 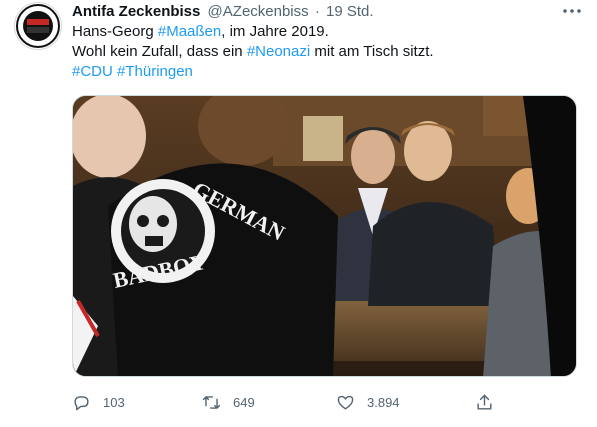 What do you see at coordinates (155, 71) in the screenshot?
I see `hashtag-thueringen: #Thüringen` at bounding box center [155, 71].